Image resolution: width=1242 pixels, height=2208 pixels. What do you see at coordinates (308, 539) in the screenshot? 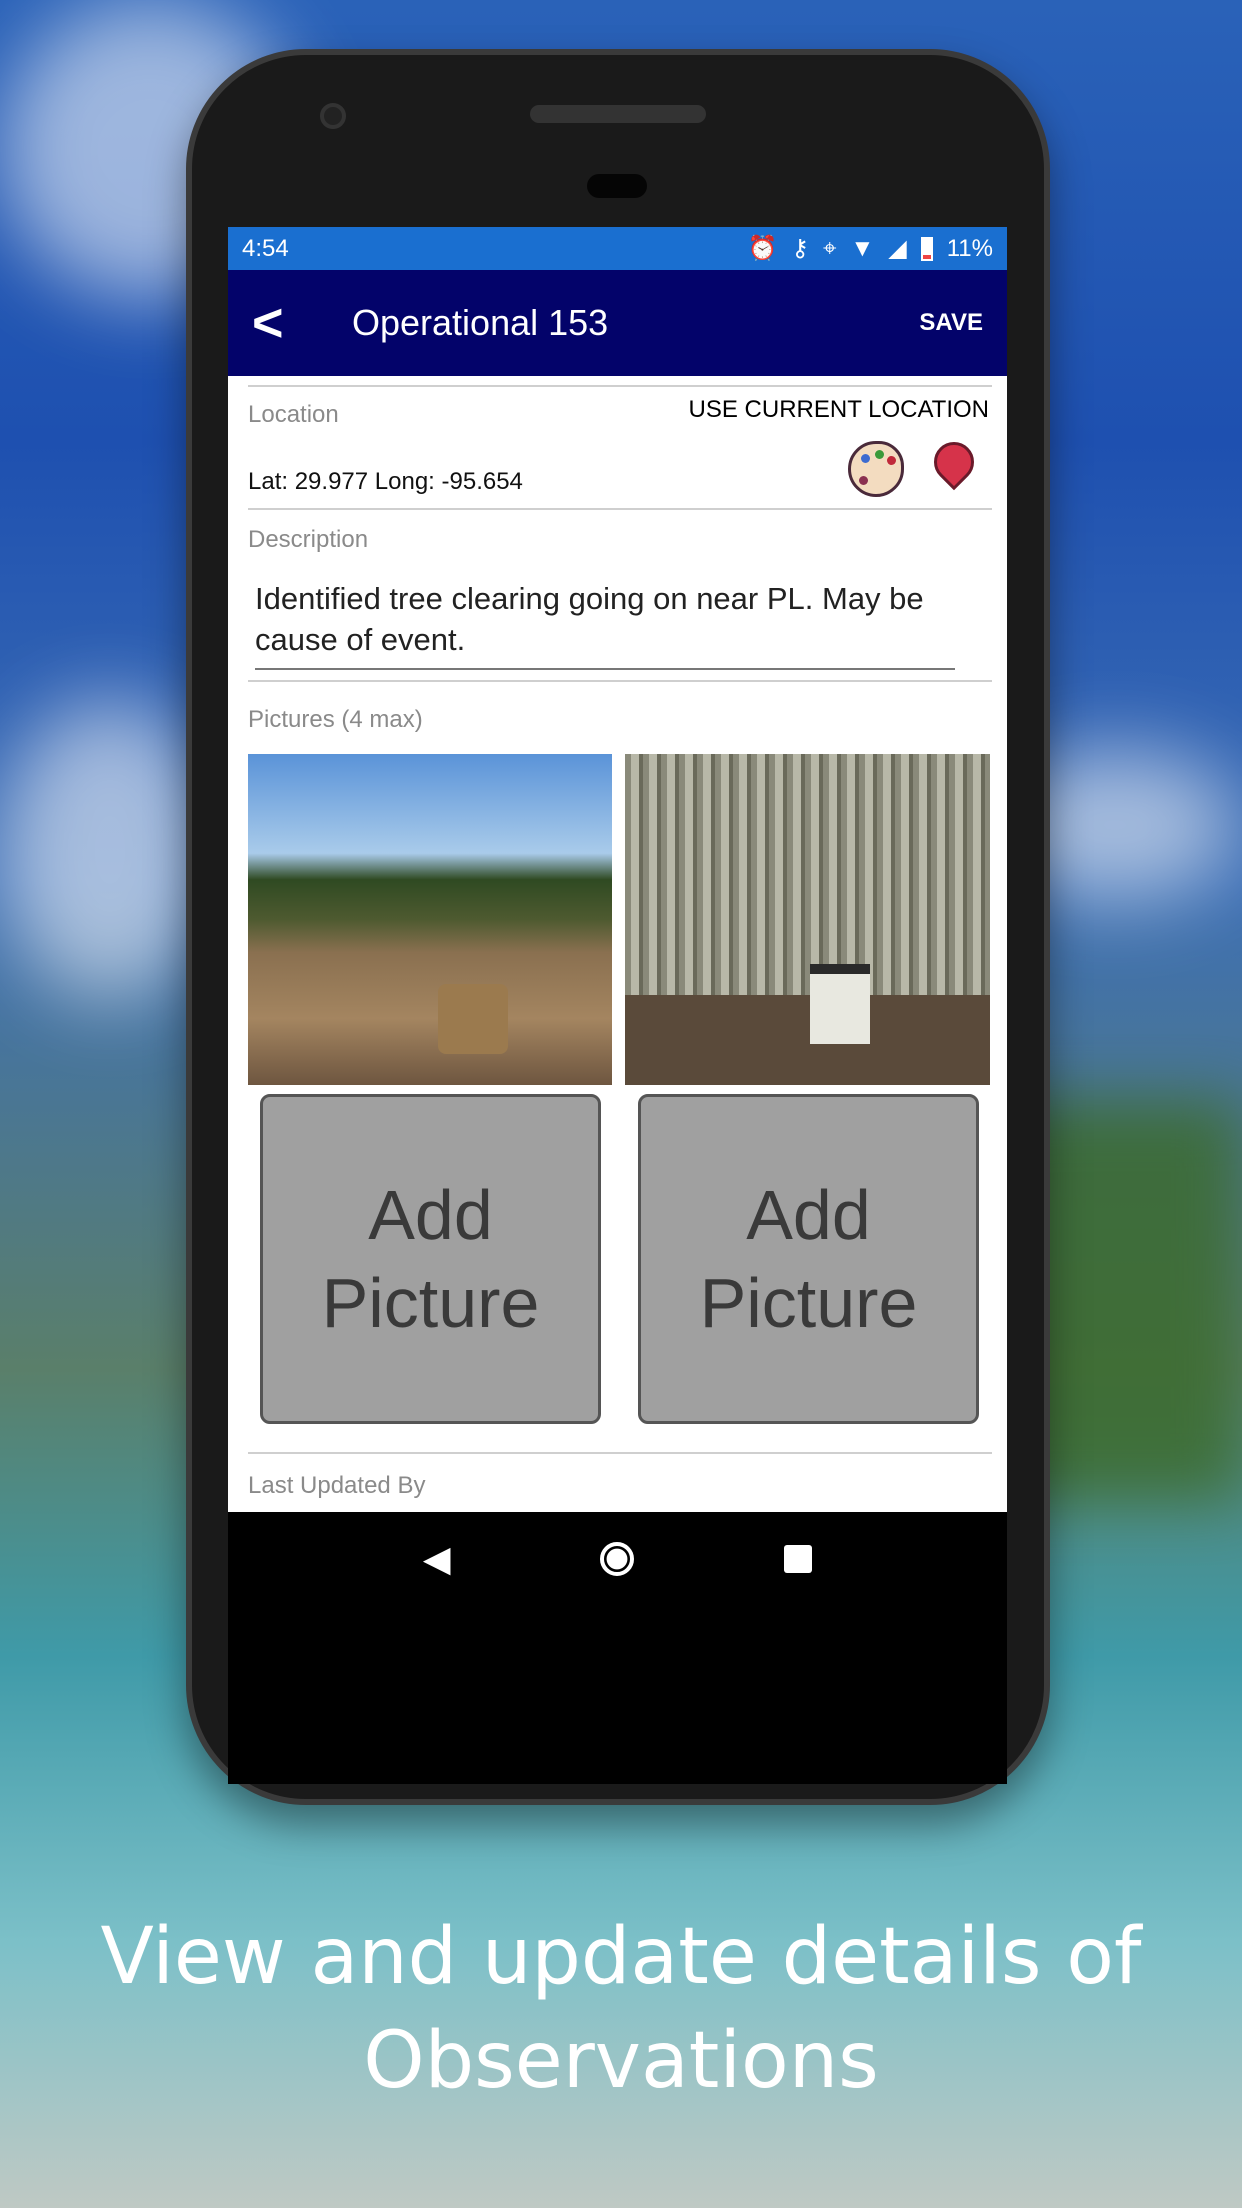
I see `description-label: Description` at bounding box center [308, 539].